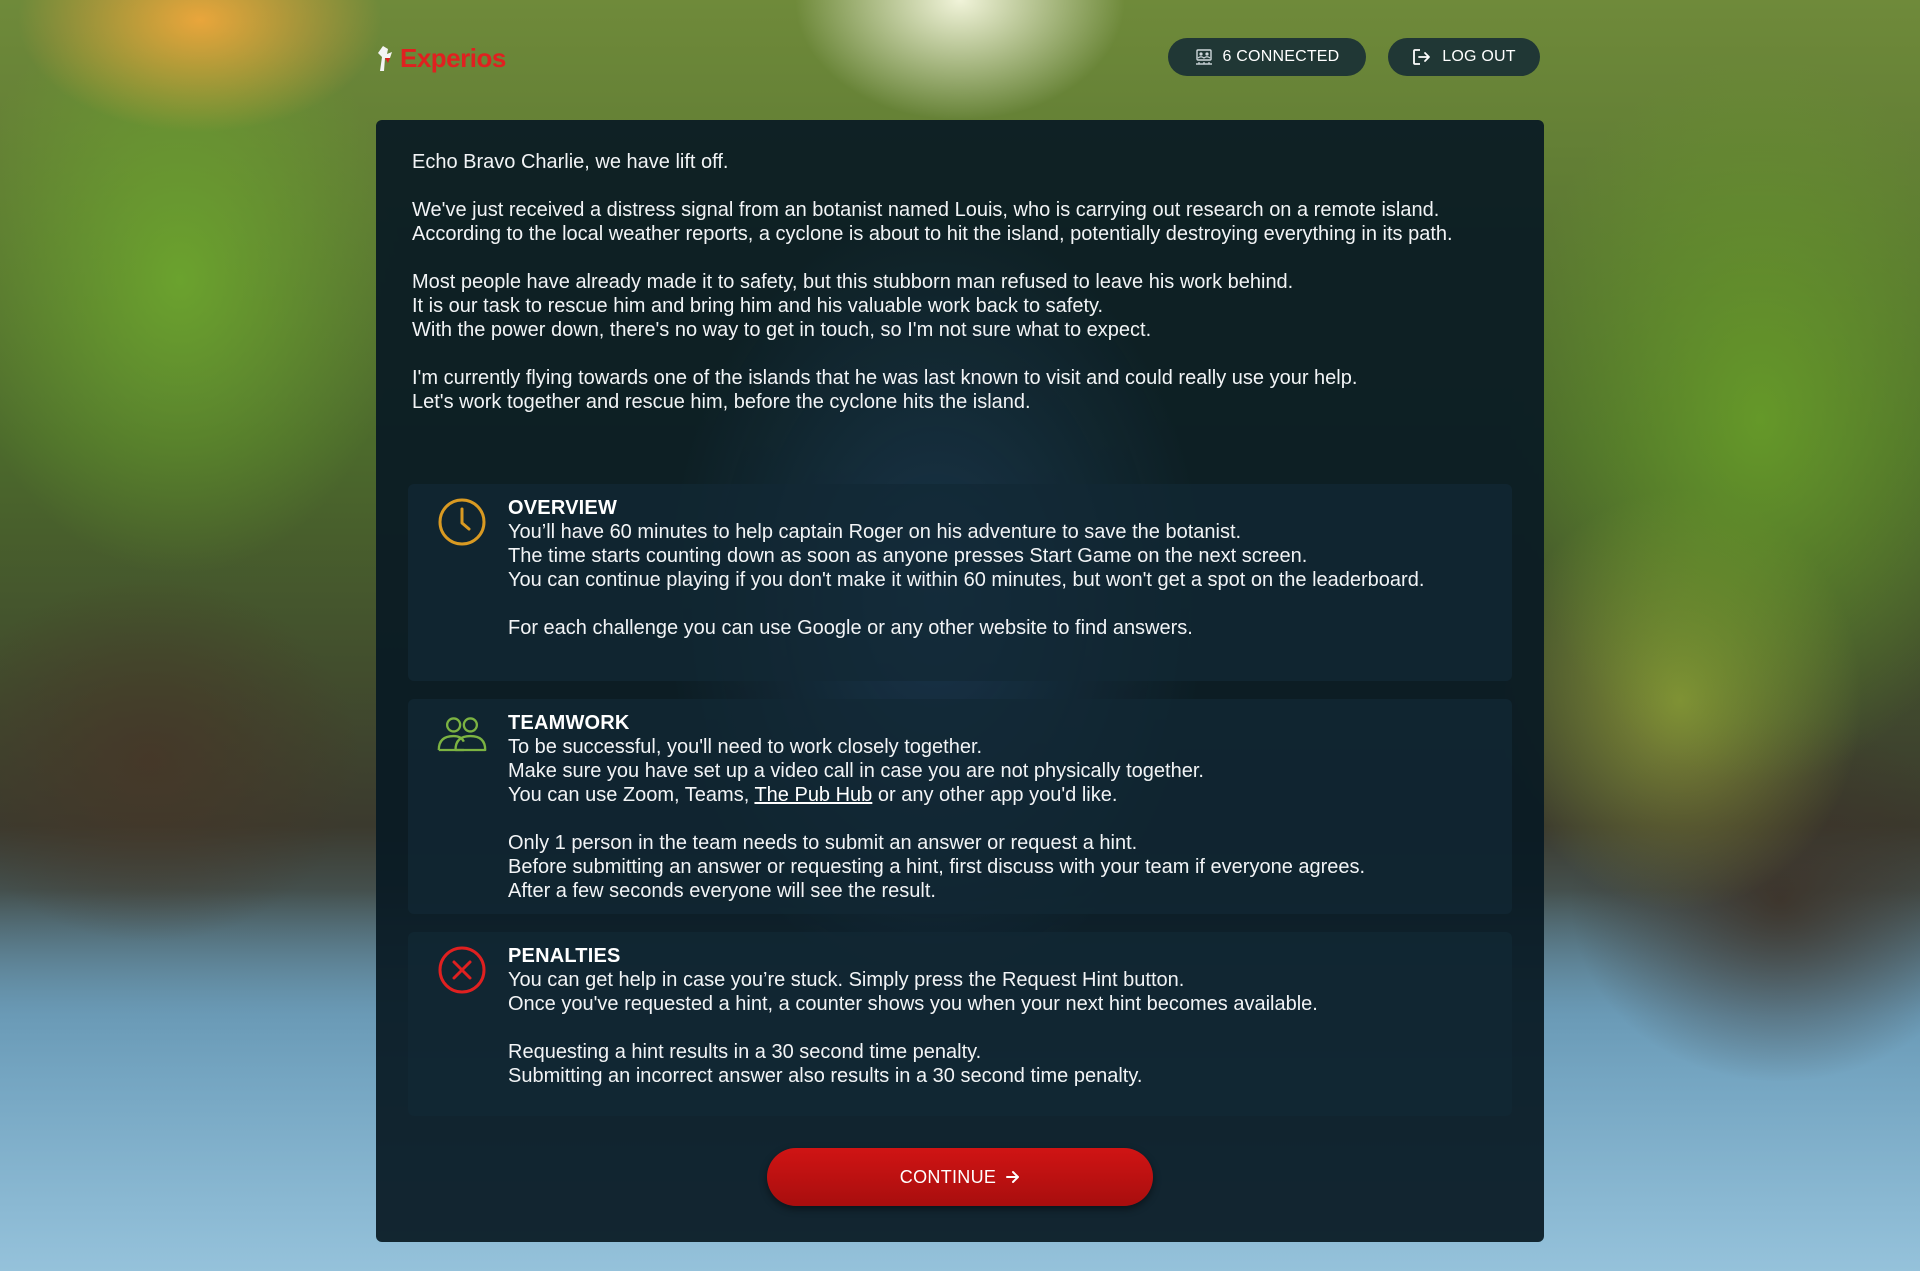  I want to click on teamwork-apps-suffix: or any other app you'd like., so click(995, 795).